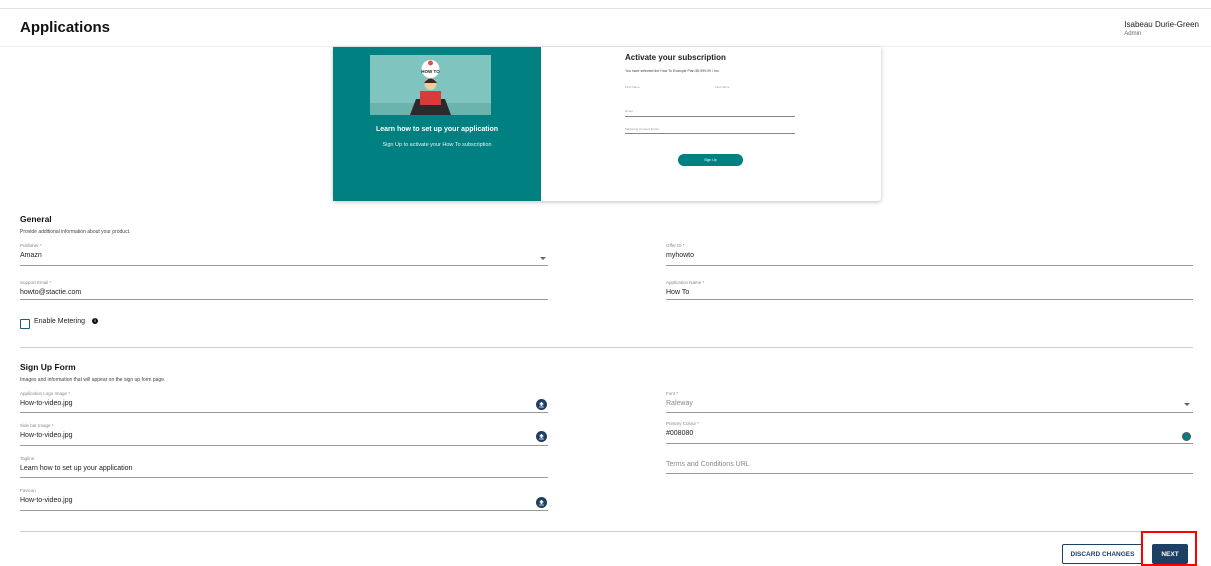  I want to click on support-email-underline, so click(284, 299).